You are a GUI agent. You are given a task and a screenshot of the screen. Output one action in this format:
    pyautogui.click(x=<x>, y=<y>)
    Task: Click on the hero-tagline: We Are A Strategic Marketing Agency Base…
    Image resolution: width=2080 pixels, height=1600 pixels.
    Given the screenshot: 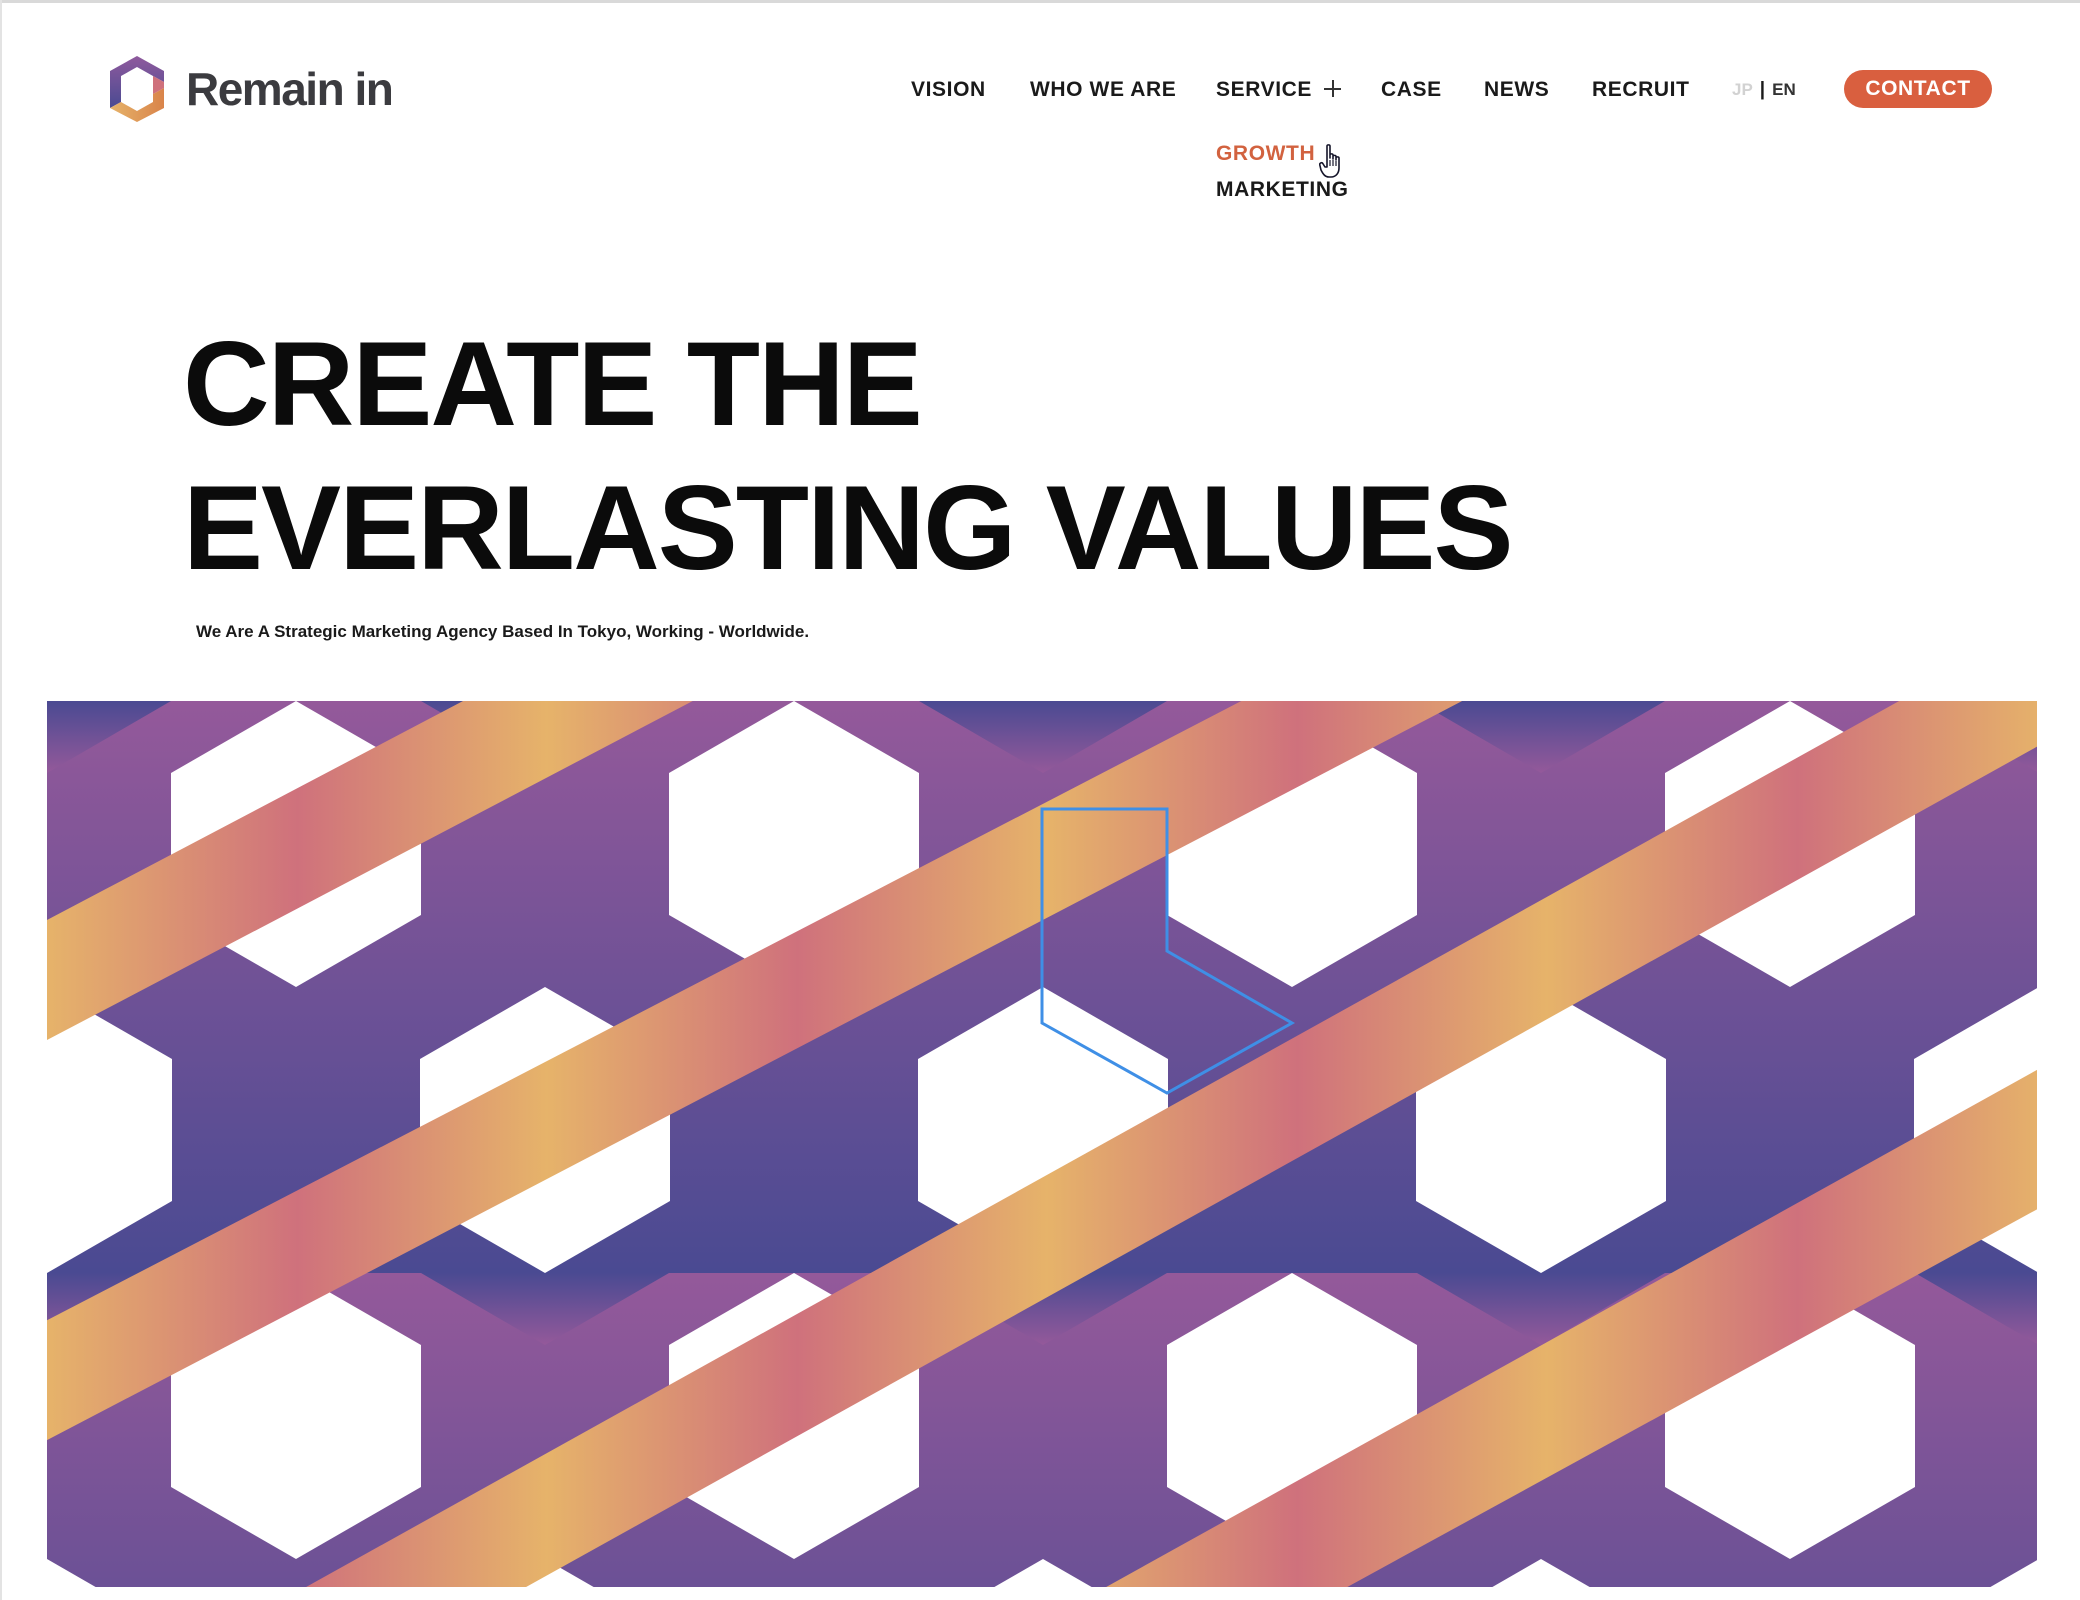 What is the action you would take?
    pyautogui.click(x=503, y=631)
    